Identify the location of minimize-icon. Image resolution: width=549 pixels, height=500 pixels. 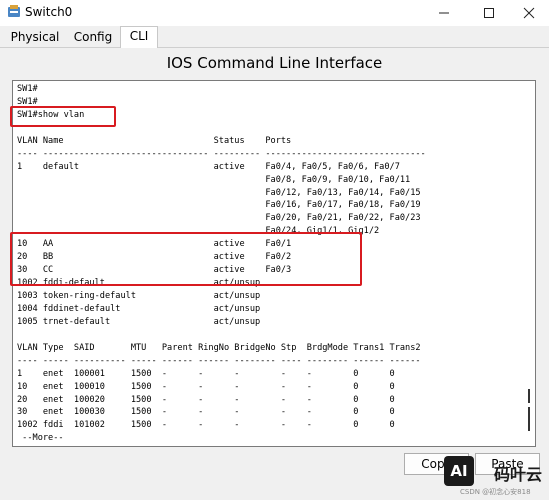
(444, 13).